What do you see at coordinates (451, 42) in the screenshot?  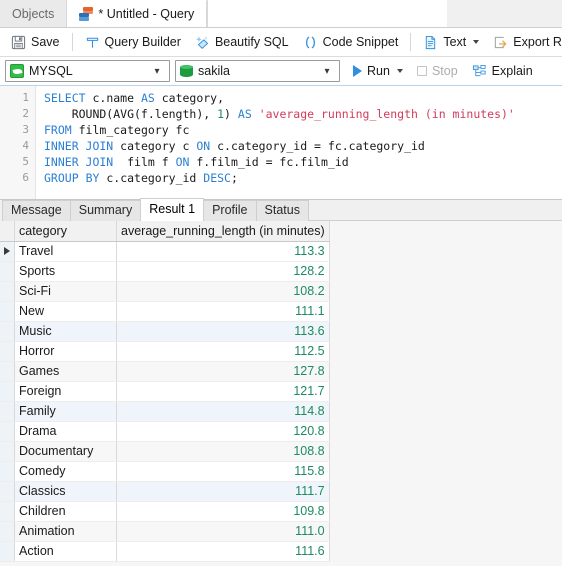 I see `text-view-button: Text` at bounding box center [451, 42].